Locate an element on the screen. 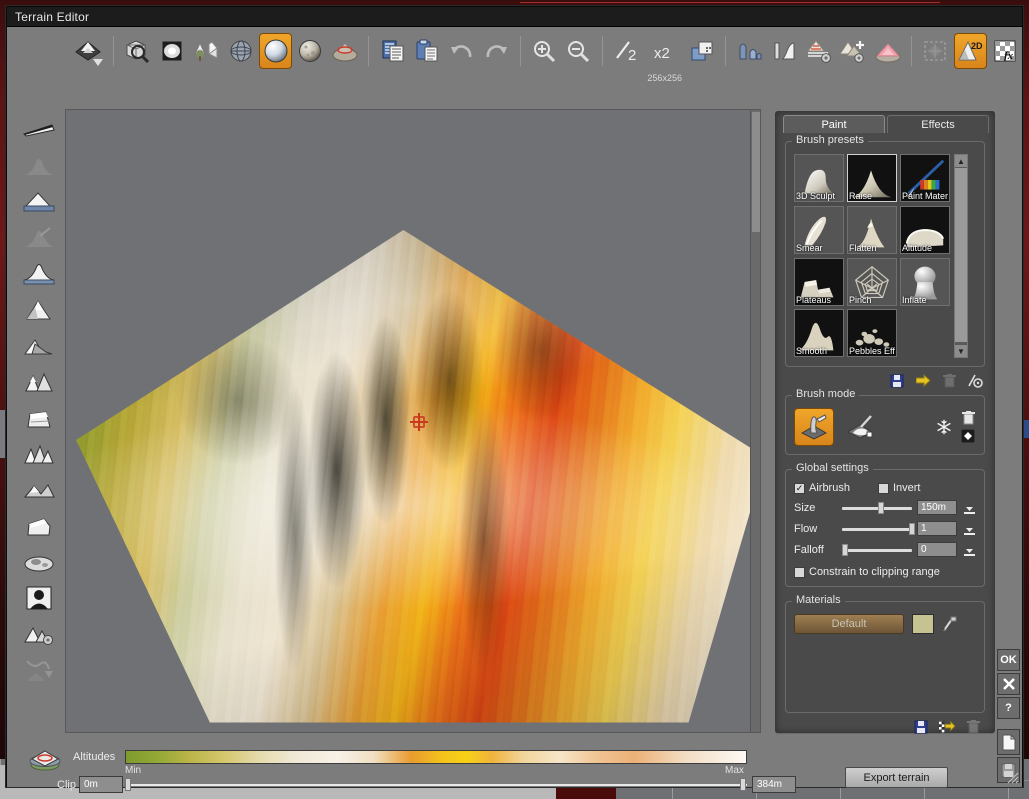  toolbar-paint-terrain is located at coordinates (888, 51).